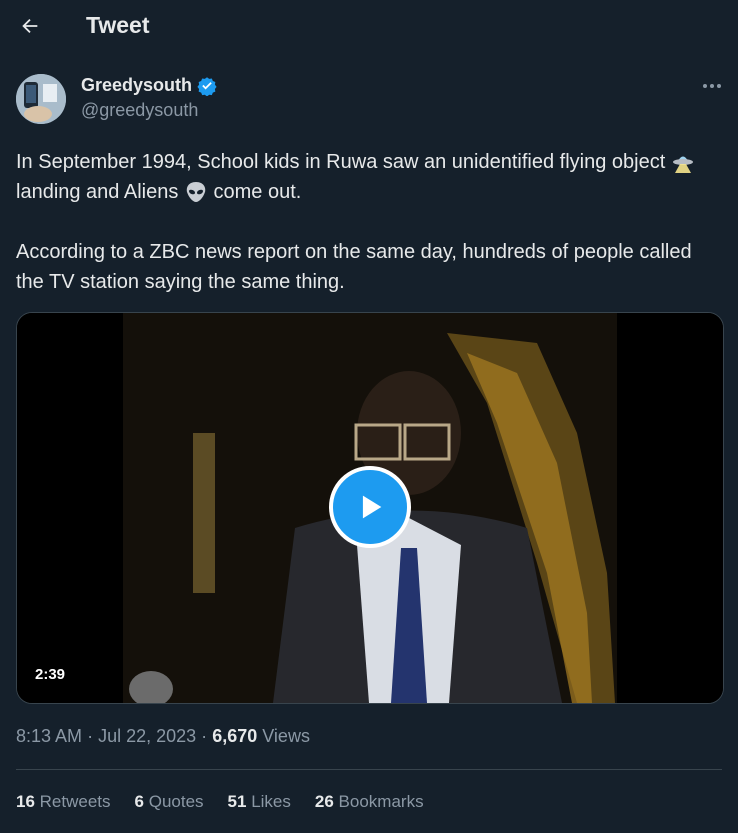  Describe the element at coordinates (682, 164) in the screenshot. I see `ufo-emoji-icon` at that location.